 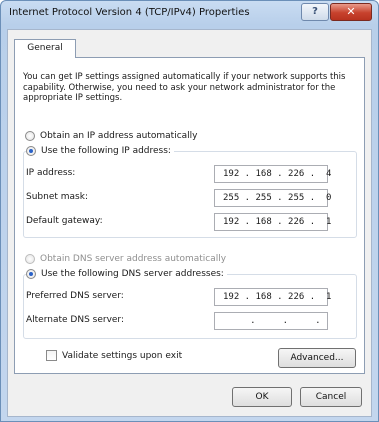 What do you see at coordinates (51, 355) in the screenshot?
I see `validate-settings-checkbox` at bounding box center [51, 355].